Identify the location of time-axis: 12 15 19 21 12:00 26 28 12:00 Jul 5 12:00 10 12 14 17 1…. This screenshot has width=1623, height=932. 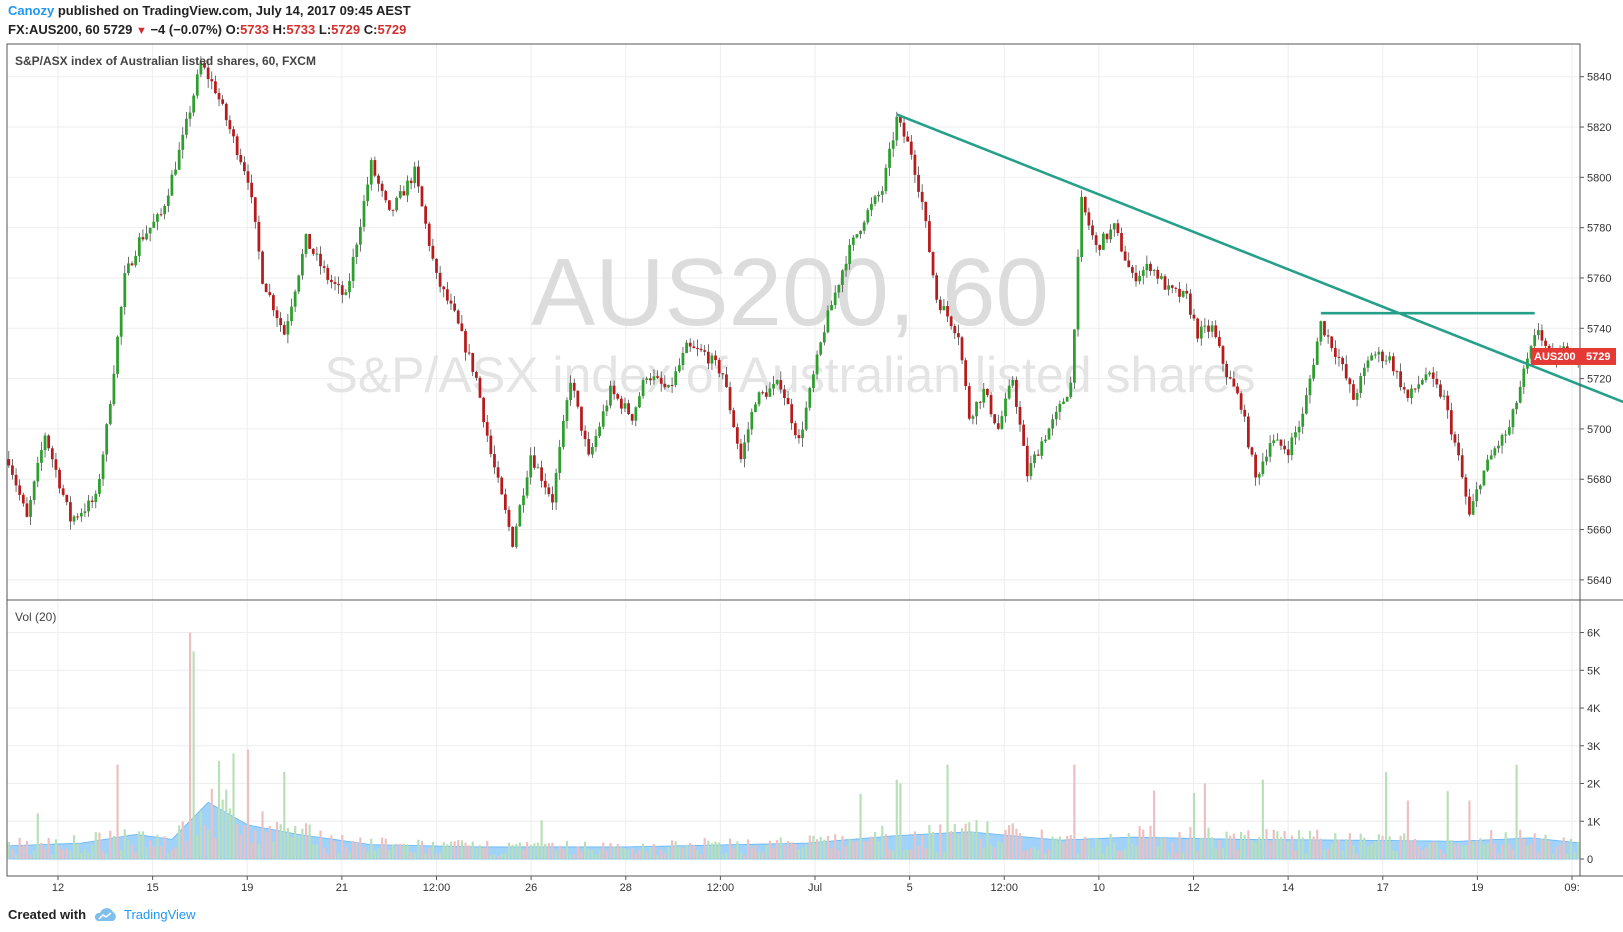
(816, 885).